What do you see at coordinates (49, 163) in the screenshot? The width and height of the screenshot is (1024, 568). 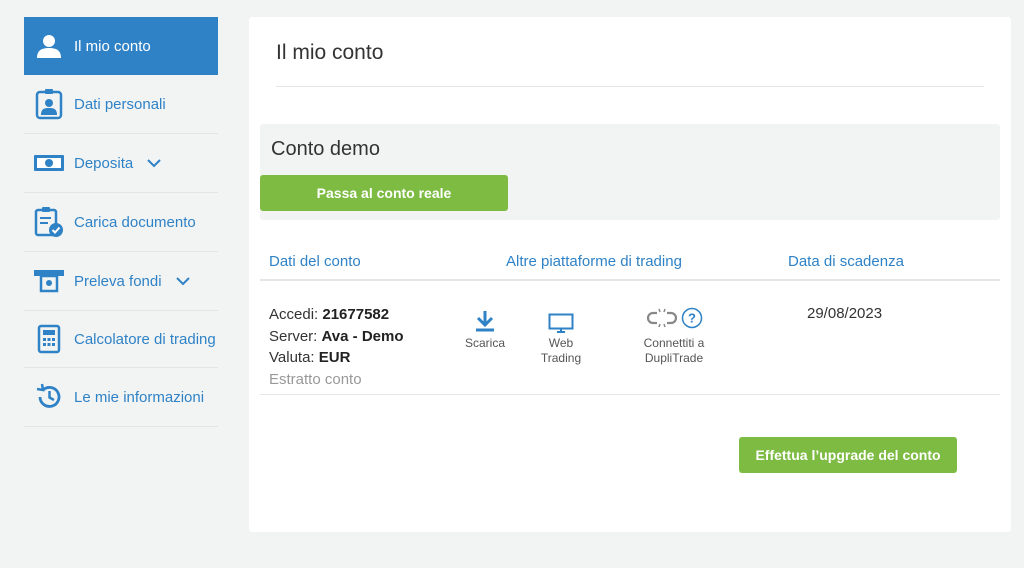 I see `banknote-icon` at bounding box center [49, 163].